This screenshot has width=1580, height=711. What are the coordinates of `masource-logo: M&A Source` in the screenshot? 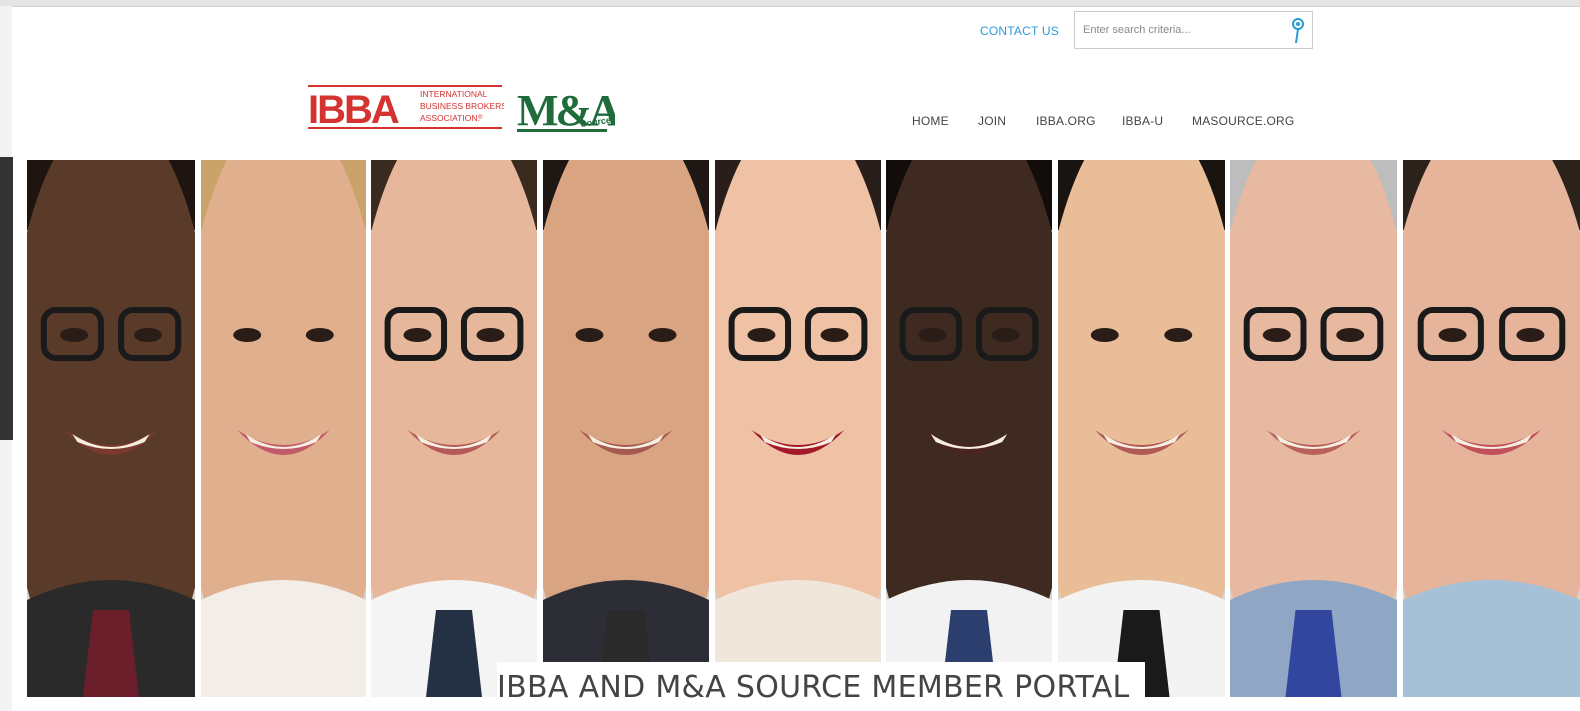 It's located at (566, 108).